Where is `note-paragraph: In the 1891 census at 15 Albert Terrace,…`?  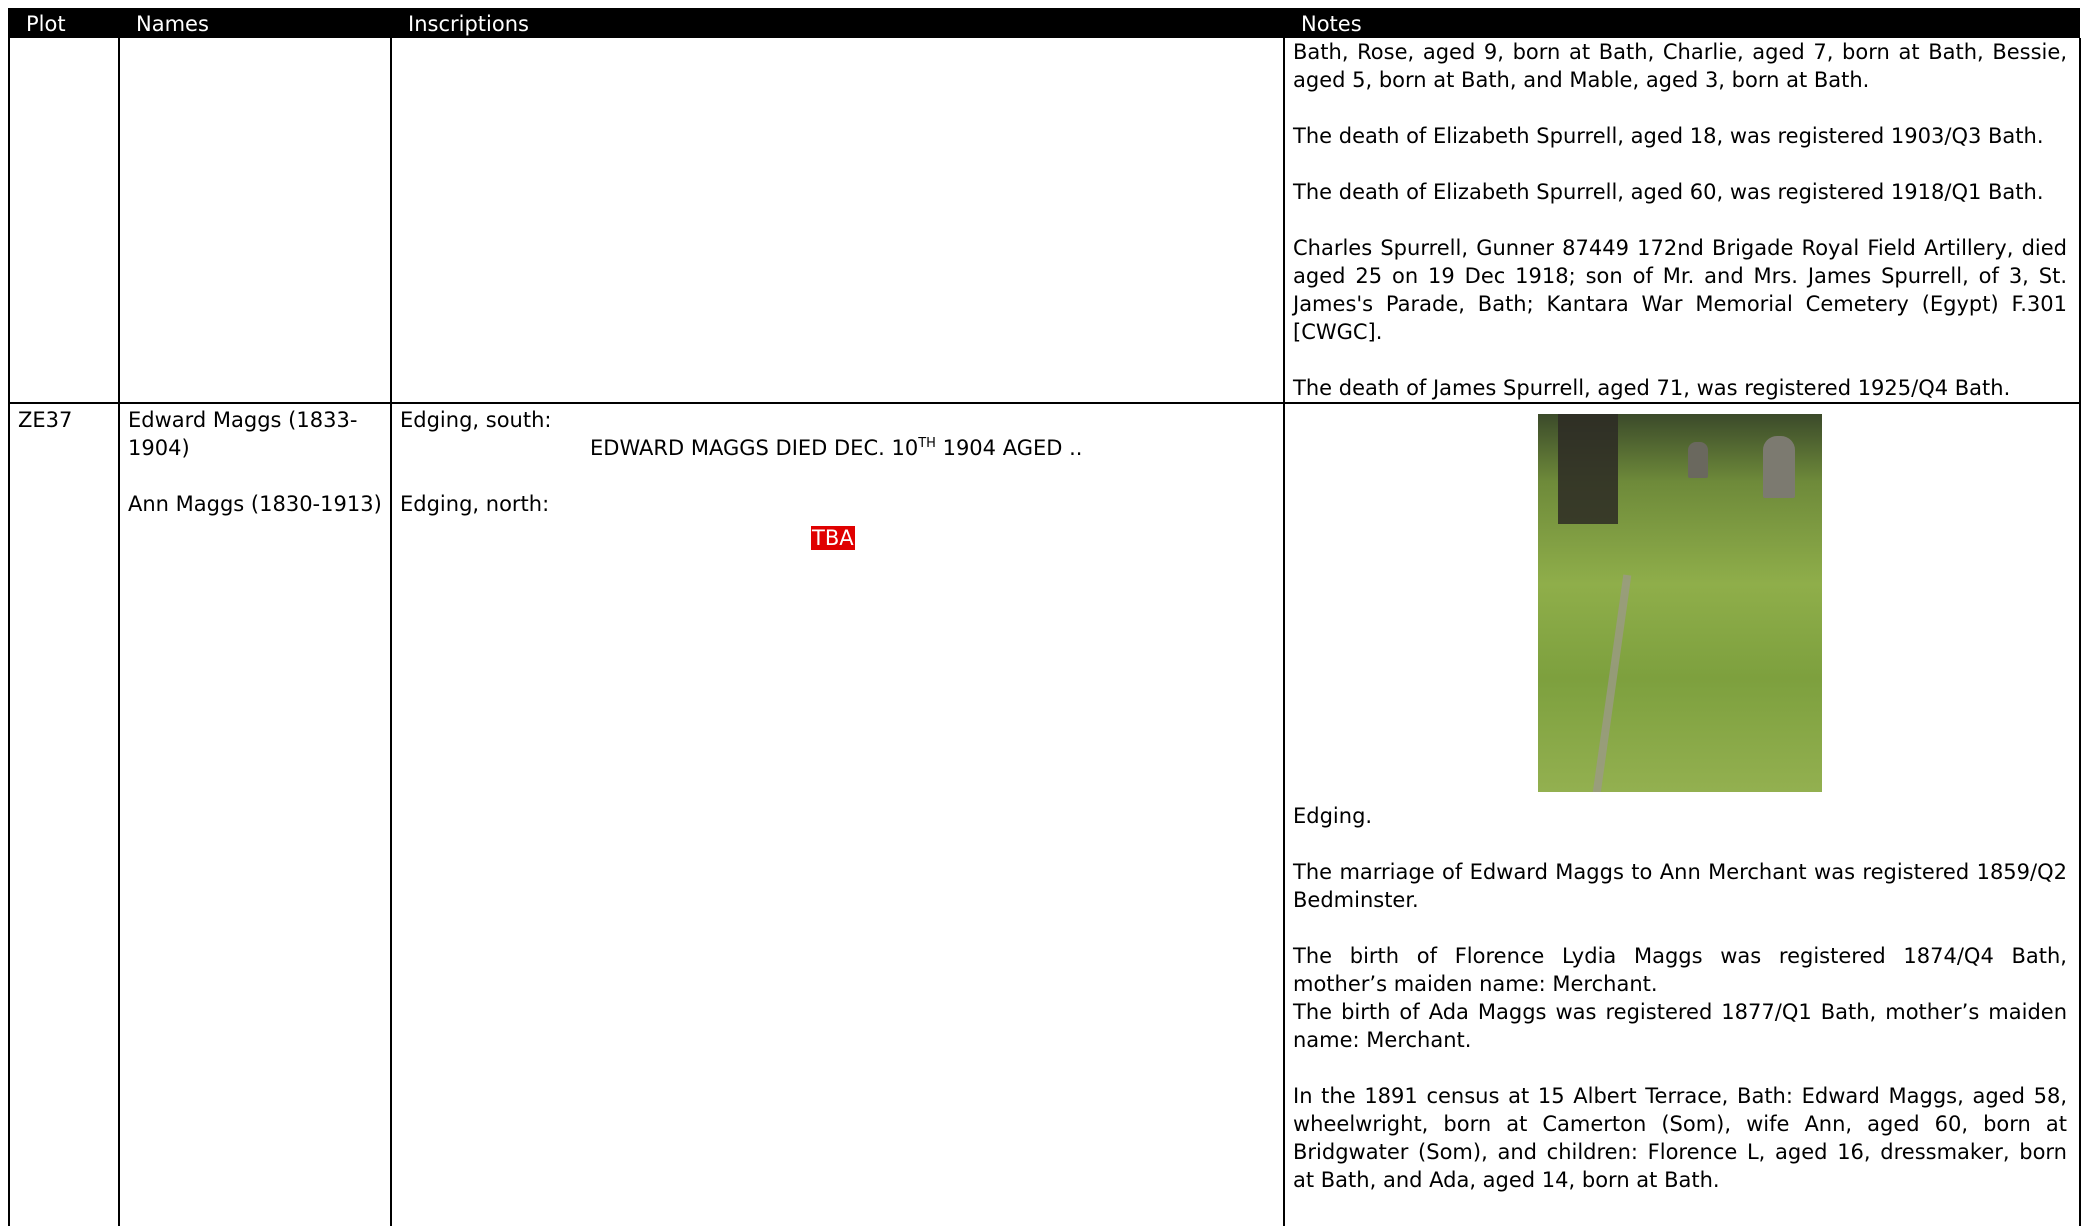 note-paragraph: In the 1891 census at 15 Albert Terrace,… is located at coordinates (1680, 1138).